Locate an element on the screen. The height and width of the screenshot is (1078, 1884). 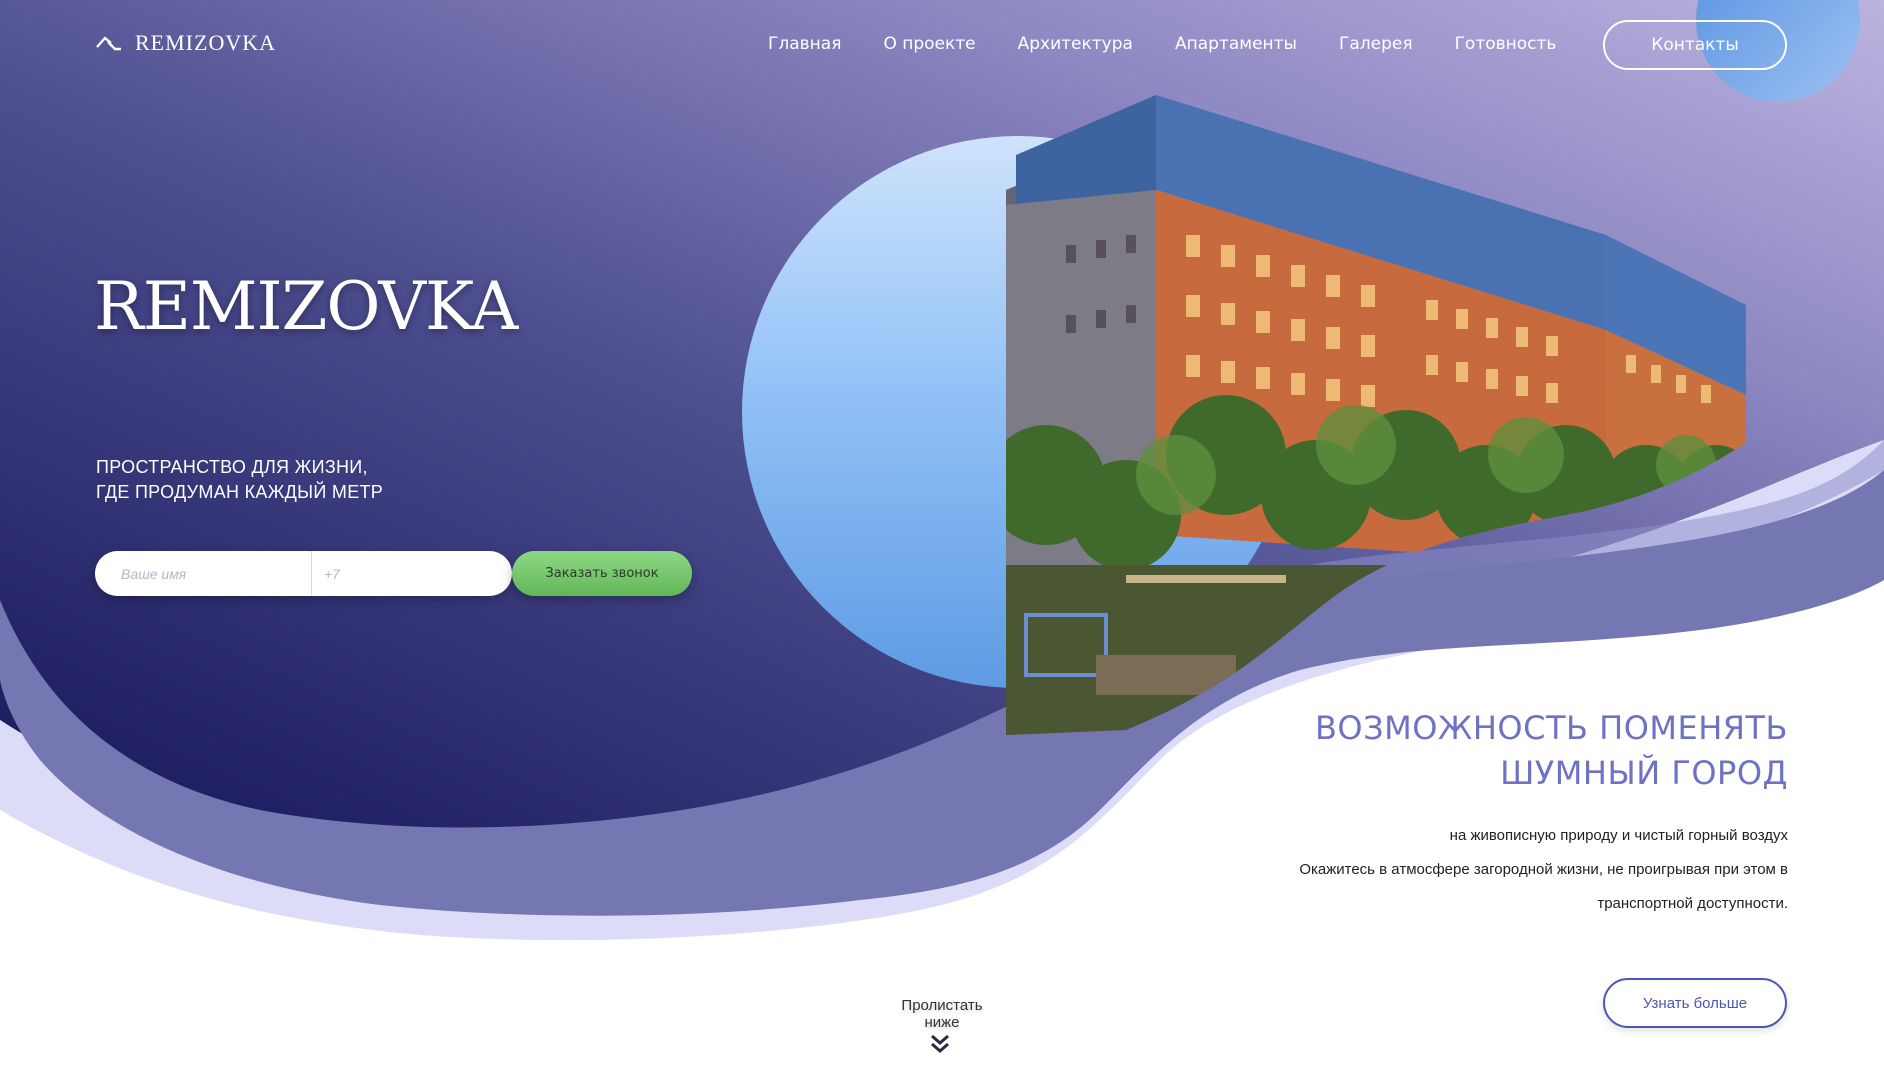
learn-more-button: Узнать больше is located at coordinates (1695, 1003).